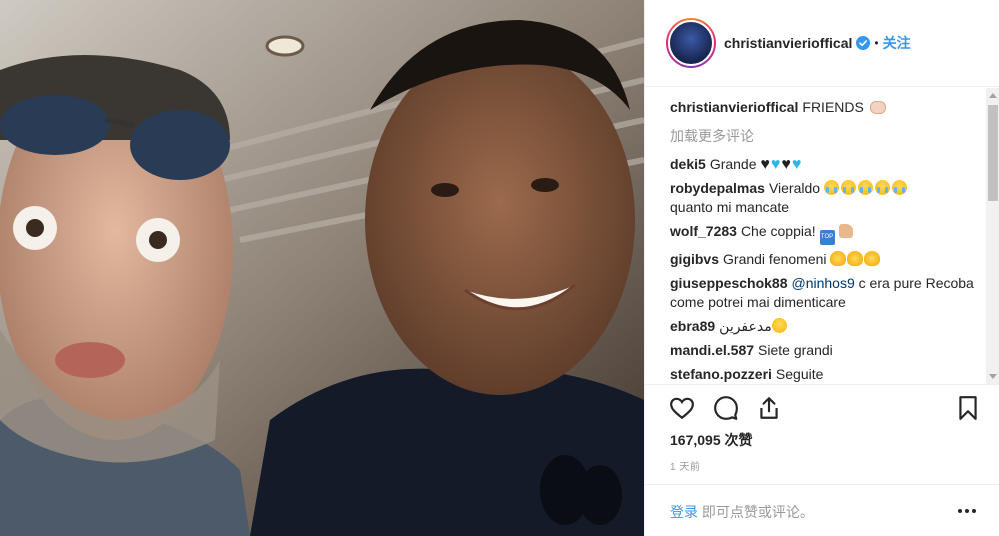 This screenshot has height=536, width=999. I want to click on comment-text: Che coppia!, so click(778, 231).